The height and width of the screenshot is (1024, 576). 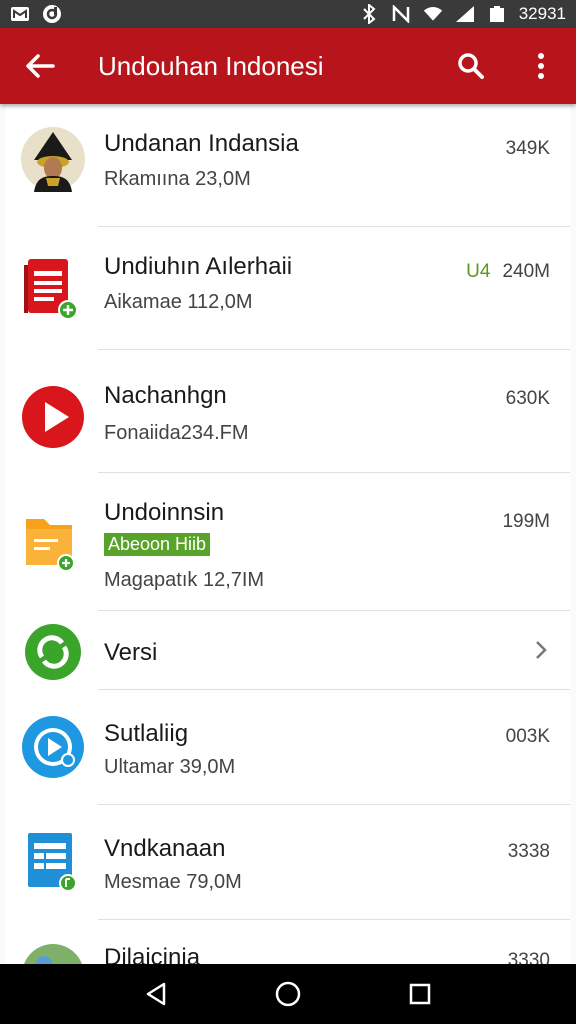 I want to click on item-name: Undoinnsin, so click(x=164, y=512).